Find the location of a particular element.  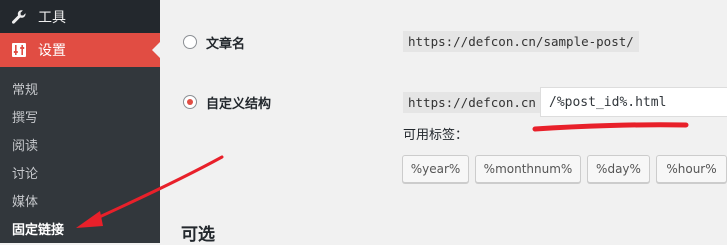

post-name-example: https://defcon.cn/sample-post/ is located at coordinates (521, 41).